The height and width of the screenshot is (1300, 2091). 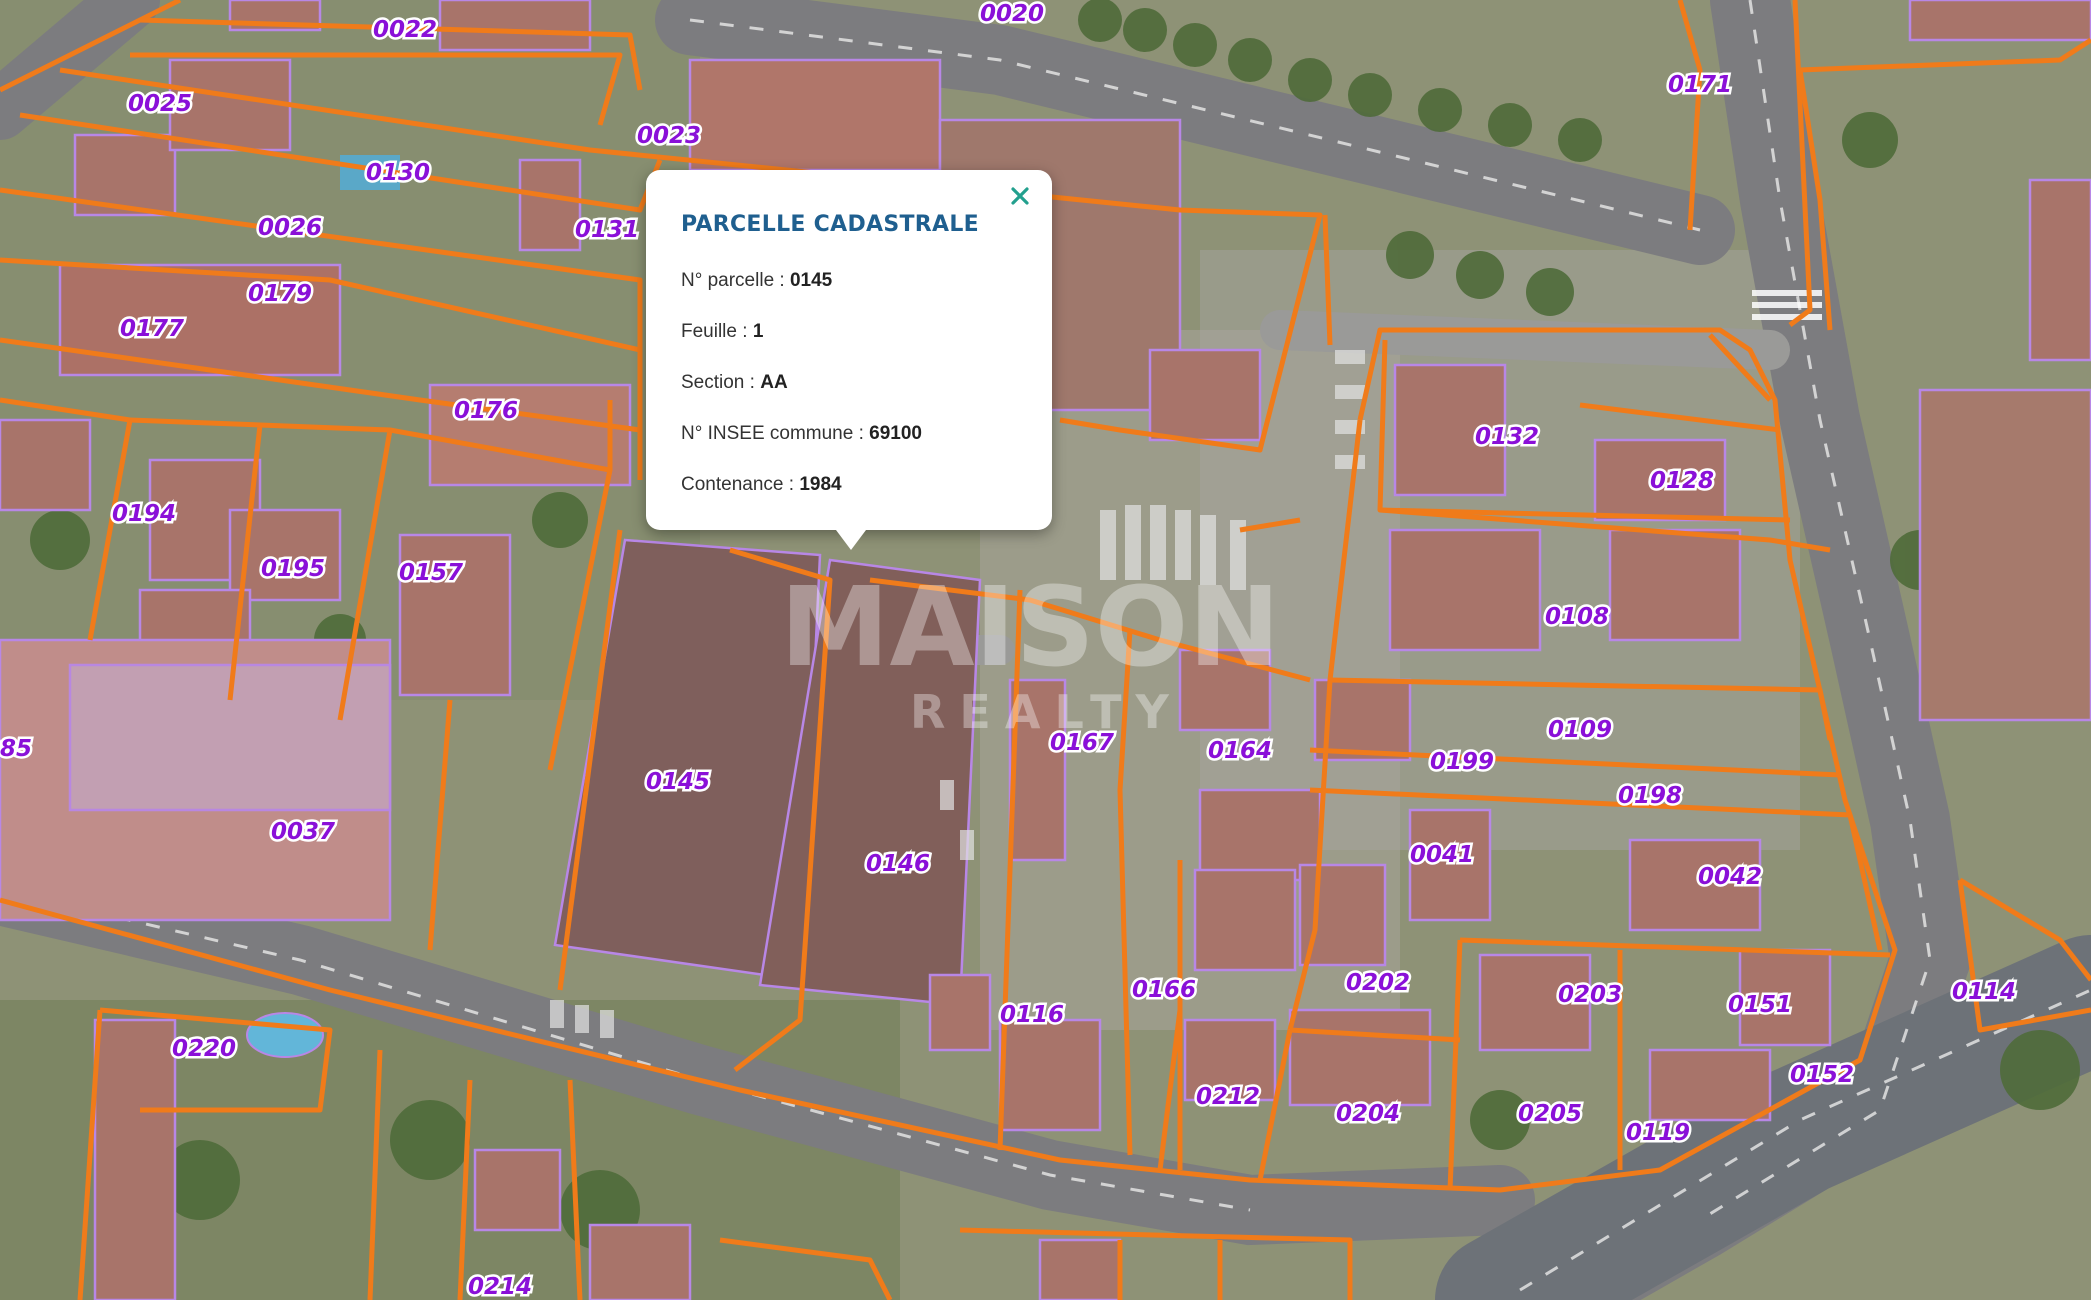 What do you see at coordinates (678, 782) in the screenshot?
I see `parcel-label: 0145` at bounding box center [678, 782].